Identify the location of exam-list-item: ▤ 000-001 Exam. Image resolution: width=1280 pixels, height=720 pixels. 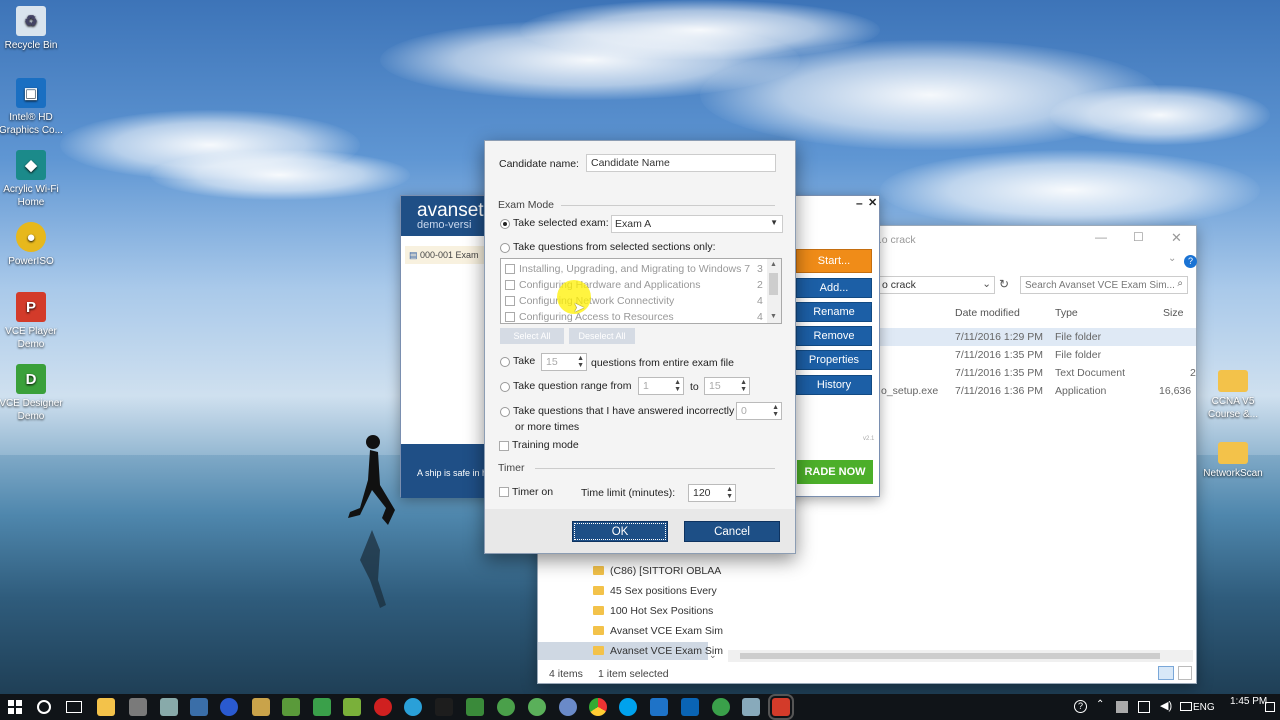
(445, 255).